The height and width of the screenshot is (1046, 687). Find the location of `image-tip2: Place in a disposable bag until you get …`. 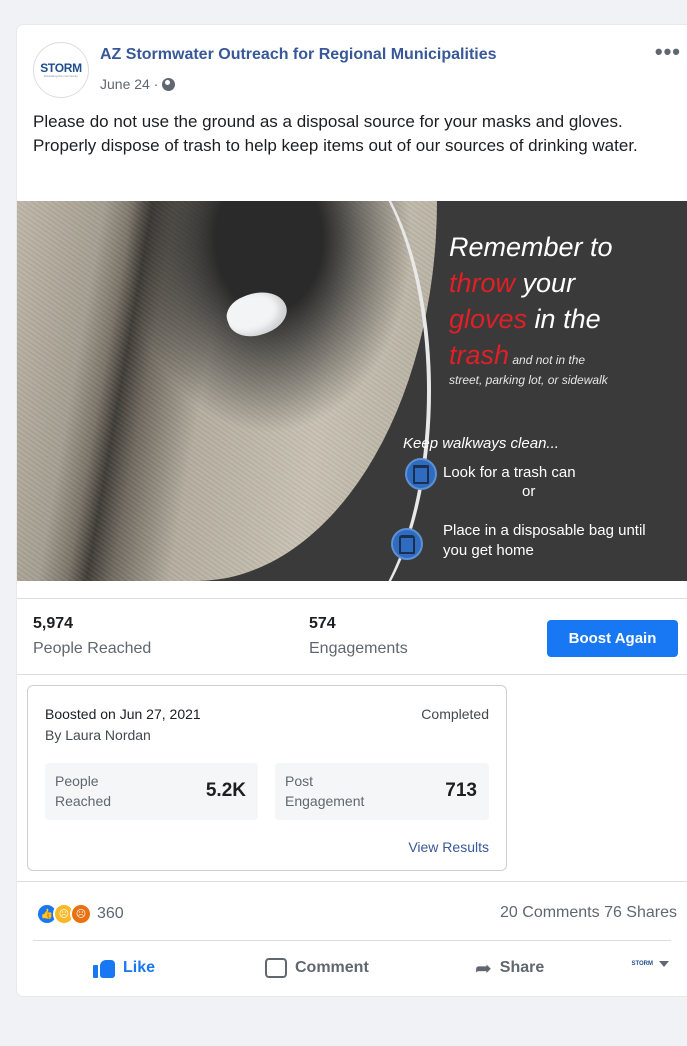

image-tip2: Place in a disposable bag until you get … is located at coordinates (544, 541).